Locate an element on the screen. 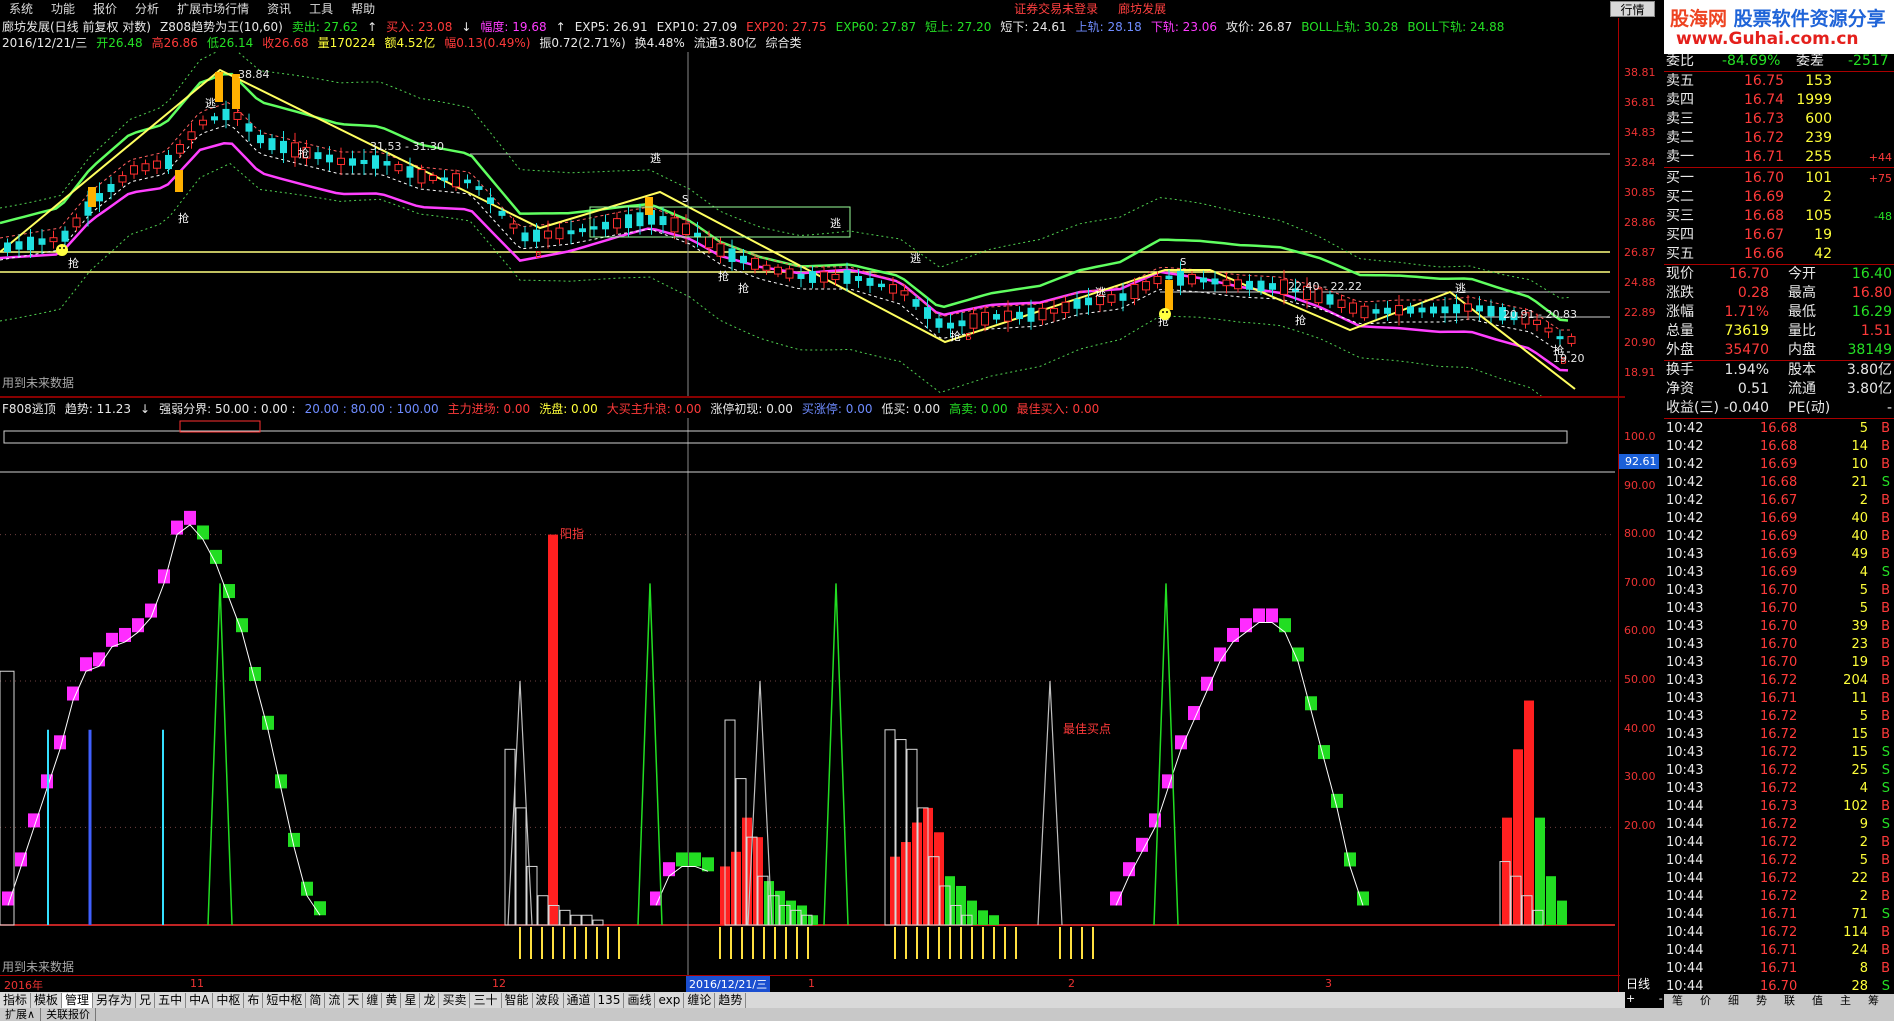  tick-side: S is located at coordinates (1885, 788).